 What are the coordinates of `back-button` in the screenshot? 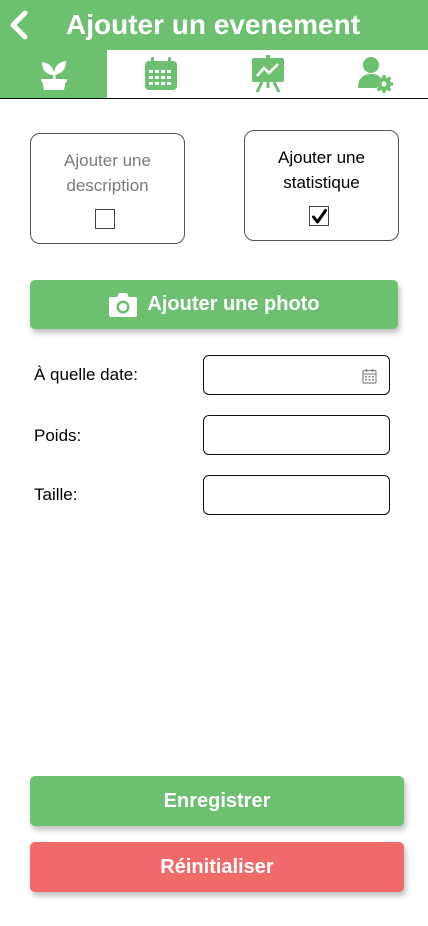 It's located at (19, 25).